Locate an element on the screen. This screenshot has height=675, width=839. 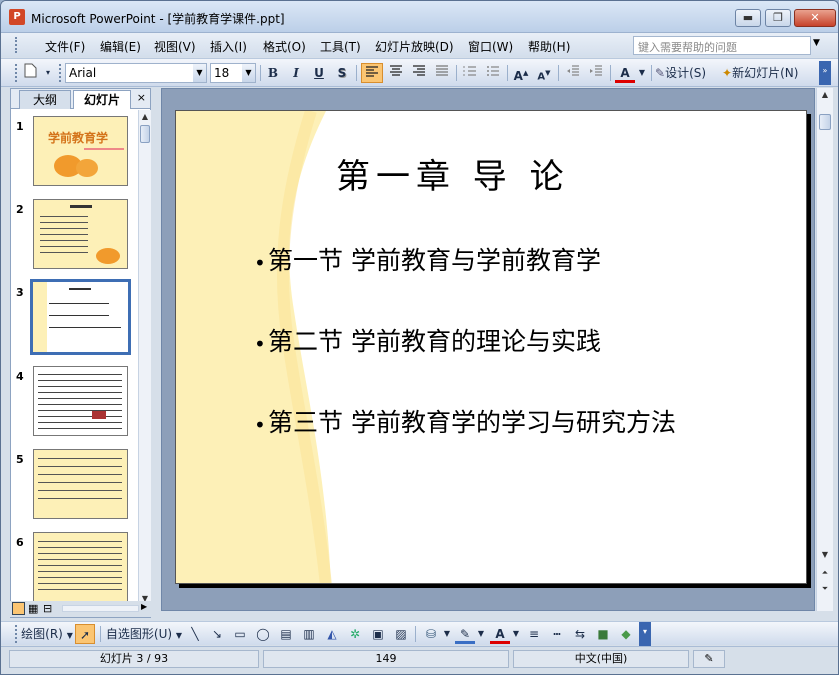
line-icon: ╲ is located at coordinates (195, 634).